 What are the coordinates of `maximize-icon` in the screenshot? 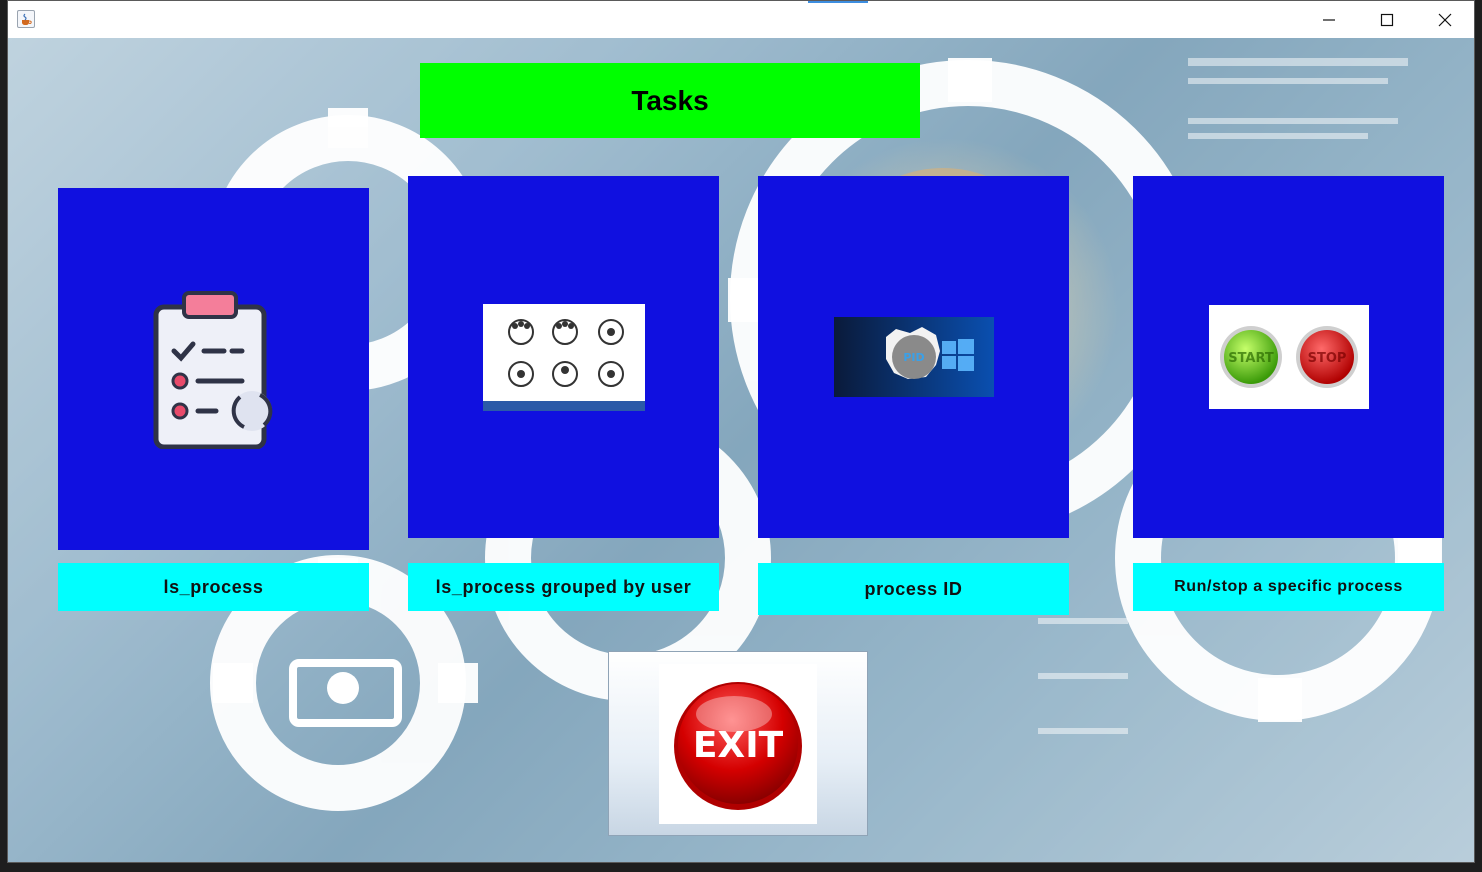 It's located at (1387, 19).